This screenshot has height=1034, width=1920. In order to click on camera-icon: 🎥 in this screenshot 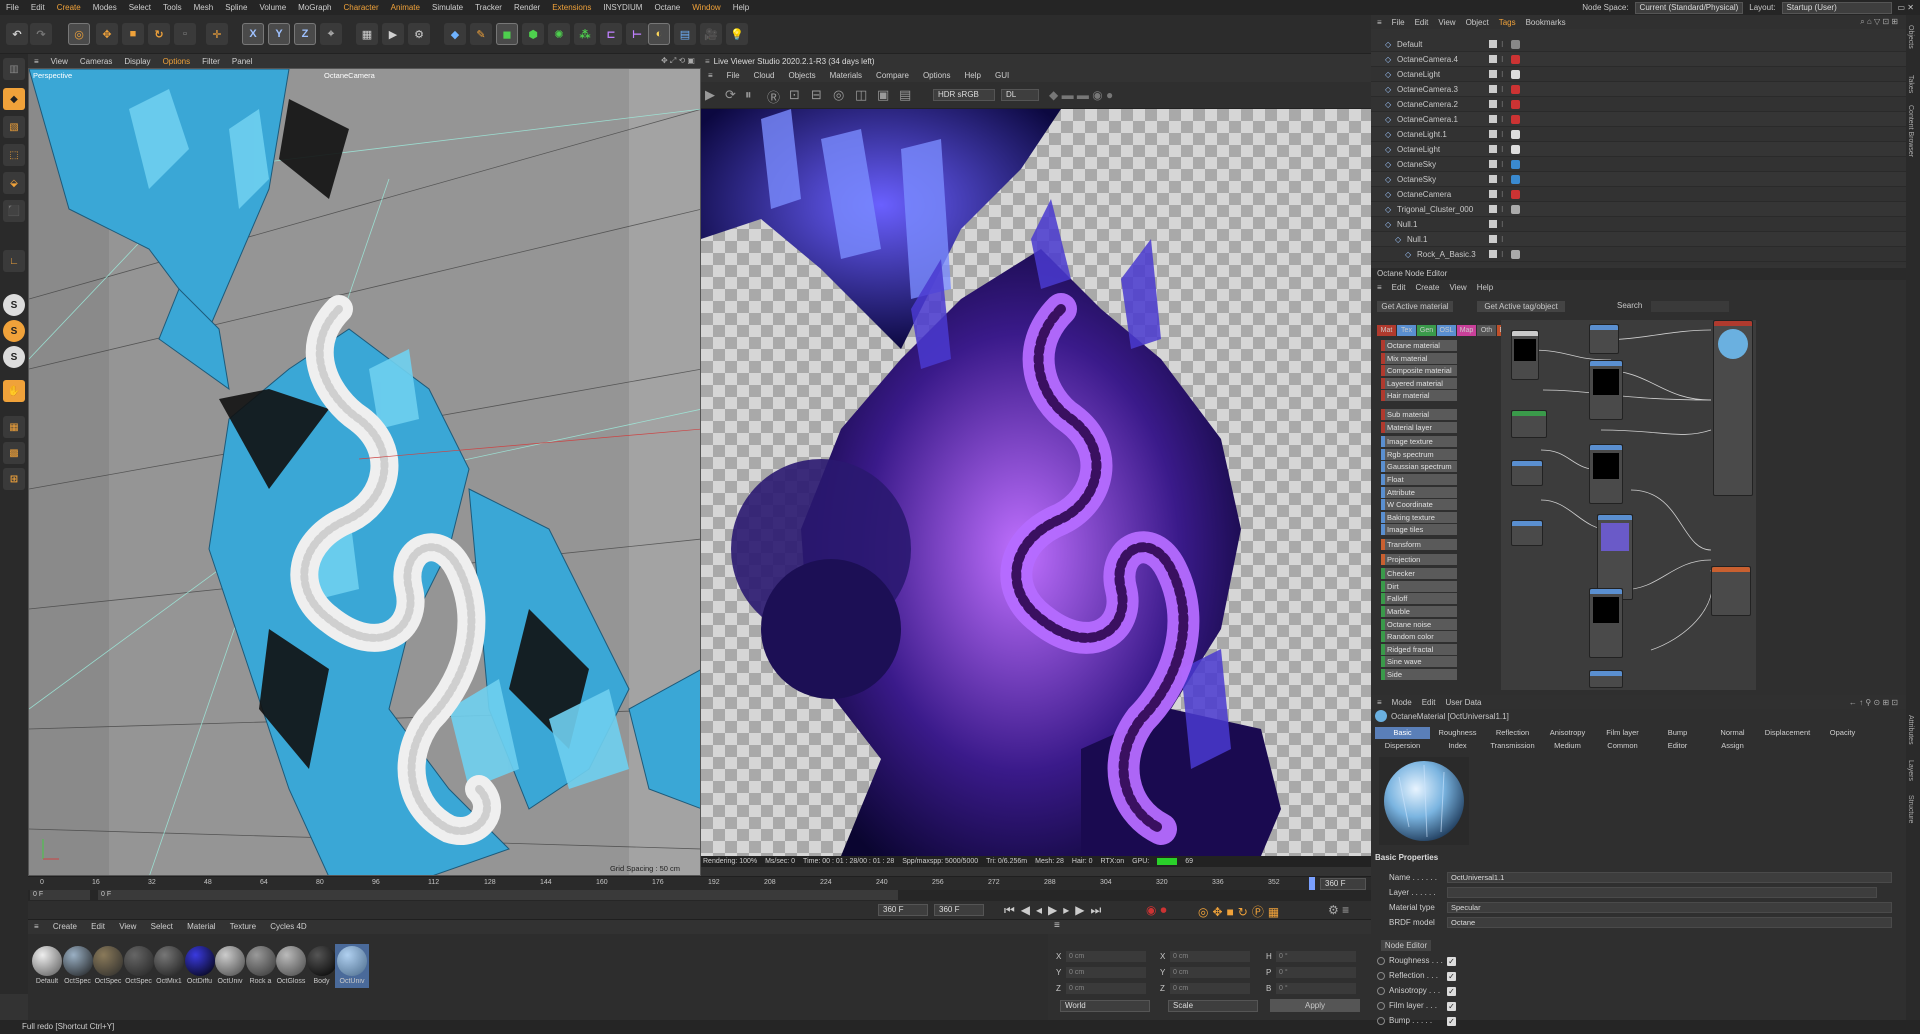, I will do `click(711, 34)`.